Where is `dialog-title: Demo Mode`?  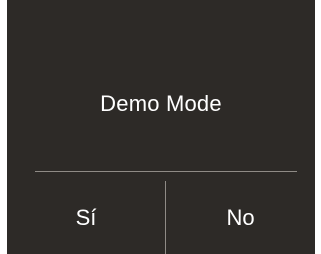 dialog-title: Demo Mode is located at coordinates (161, 103).